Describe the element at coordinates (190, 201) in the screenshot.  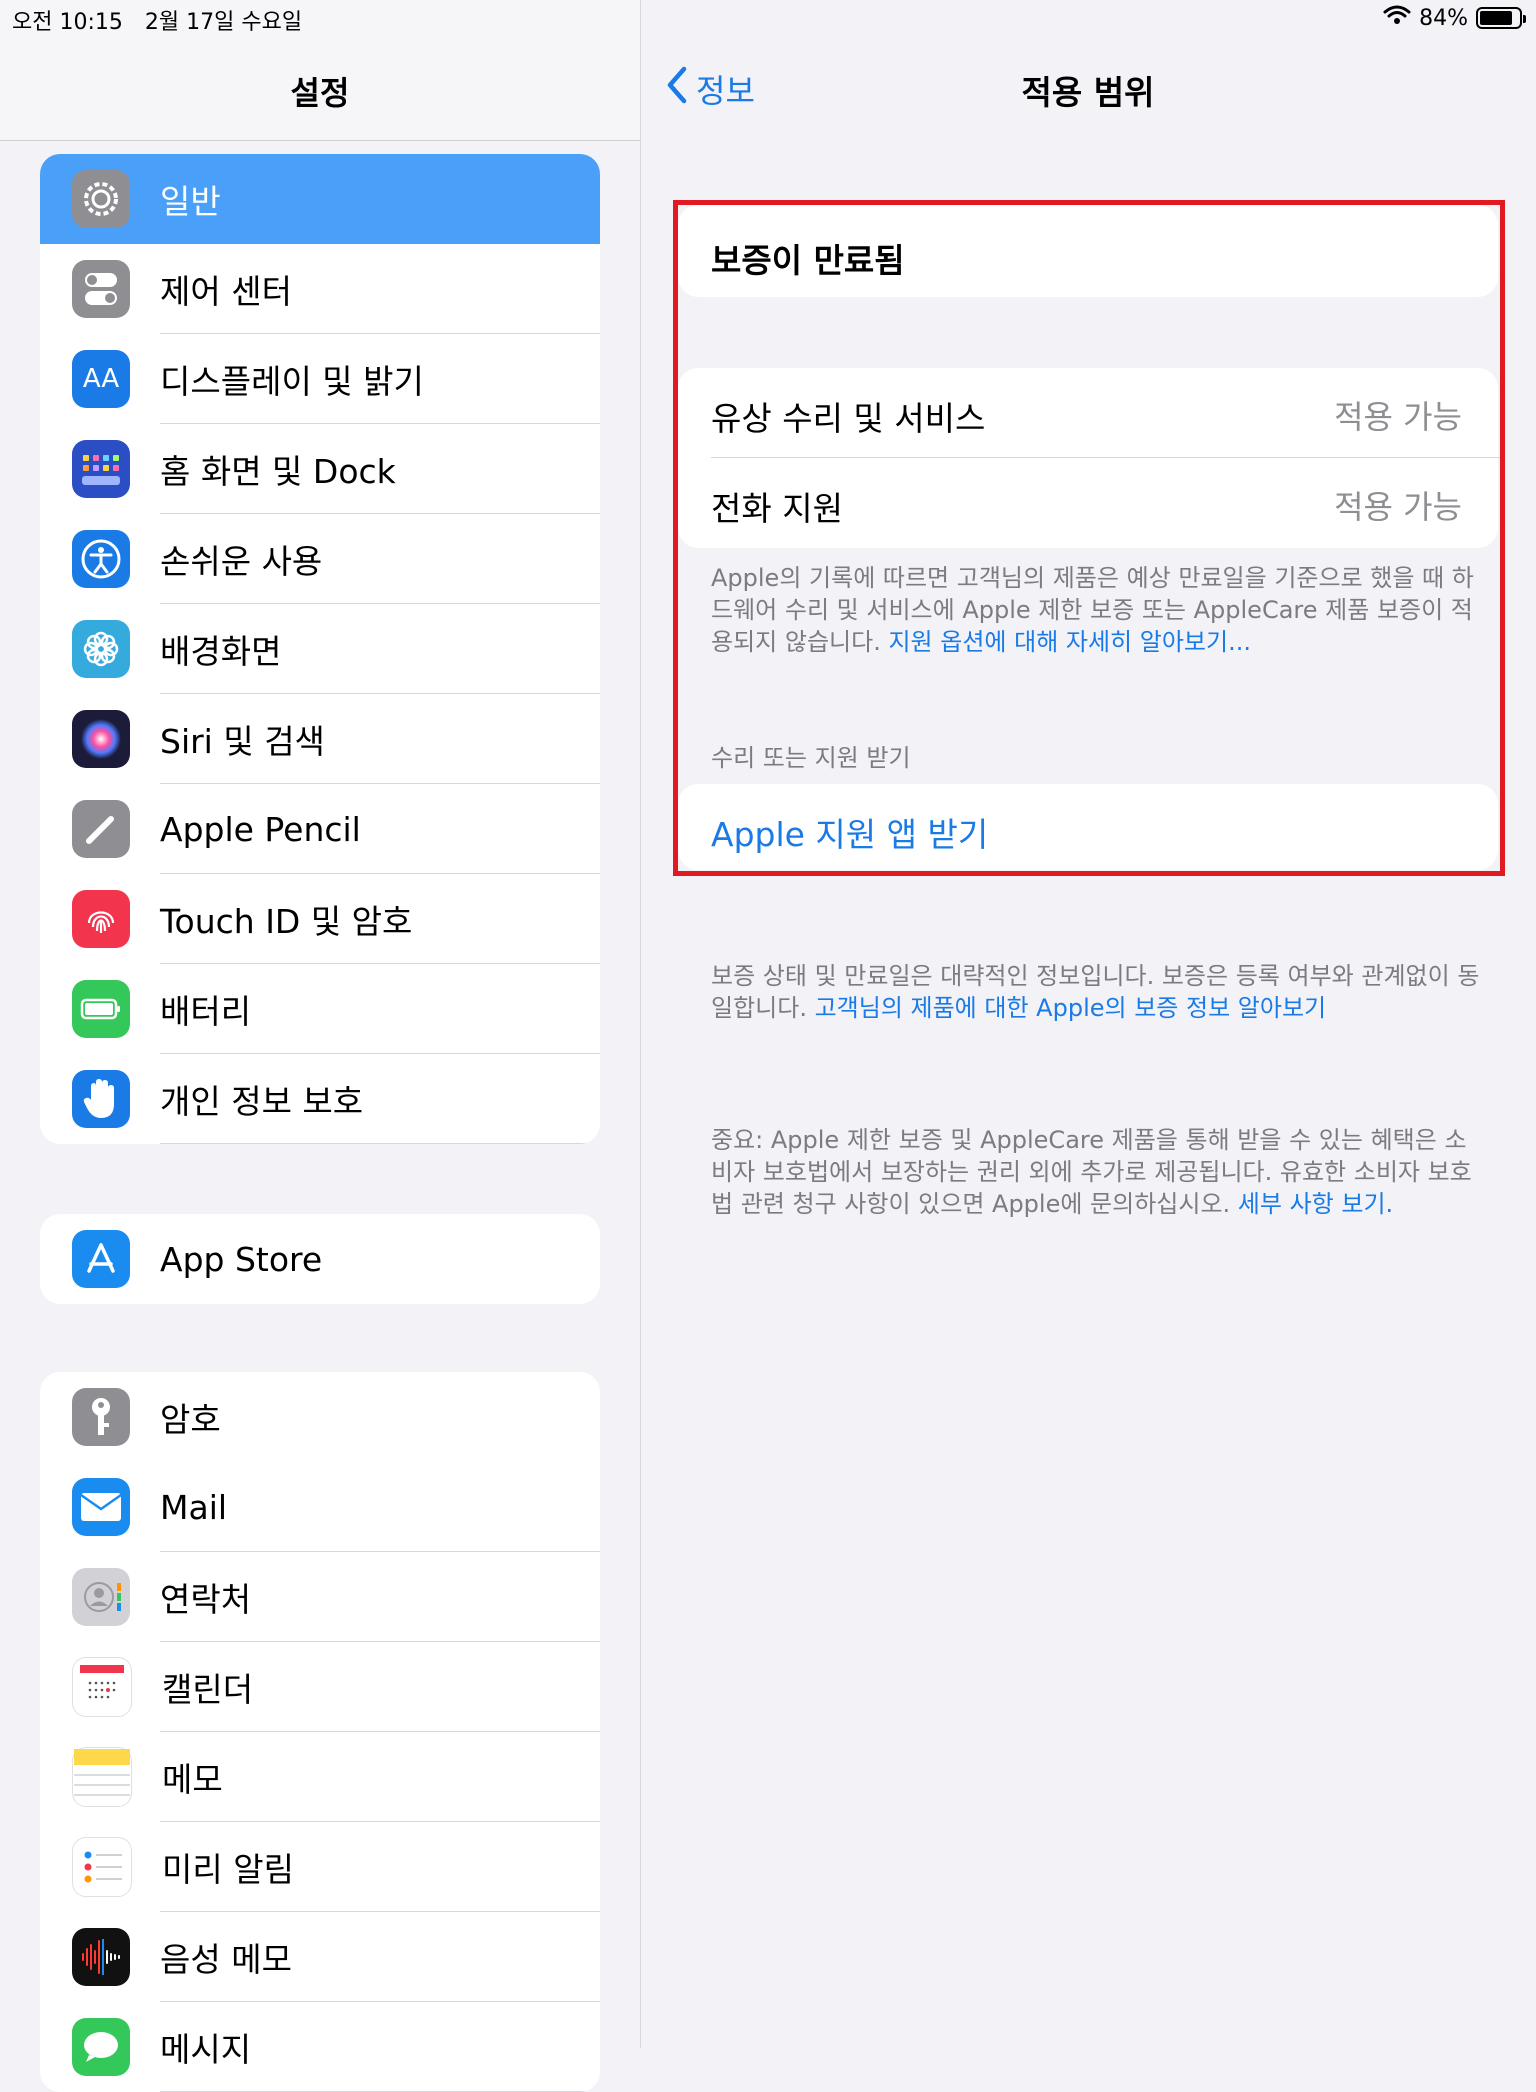
I see `sidebar-item-label: 일반` at that location.